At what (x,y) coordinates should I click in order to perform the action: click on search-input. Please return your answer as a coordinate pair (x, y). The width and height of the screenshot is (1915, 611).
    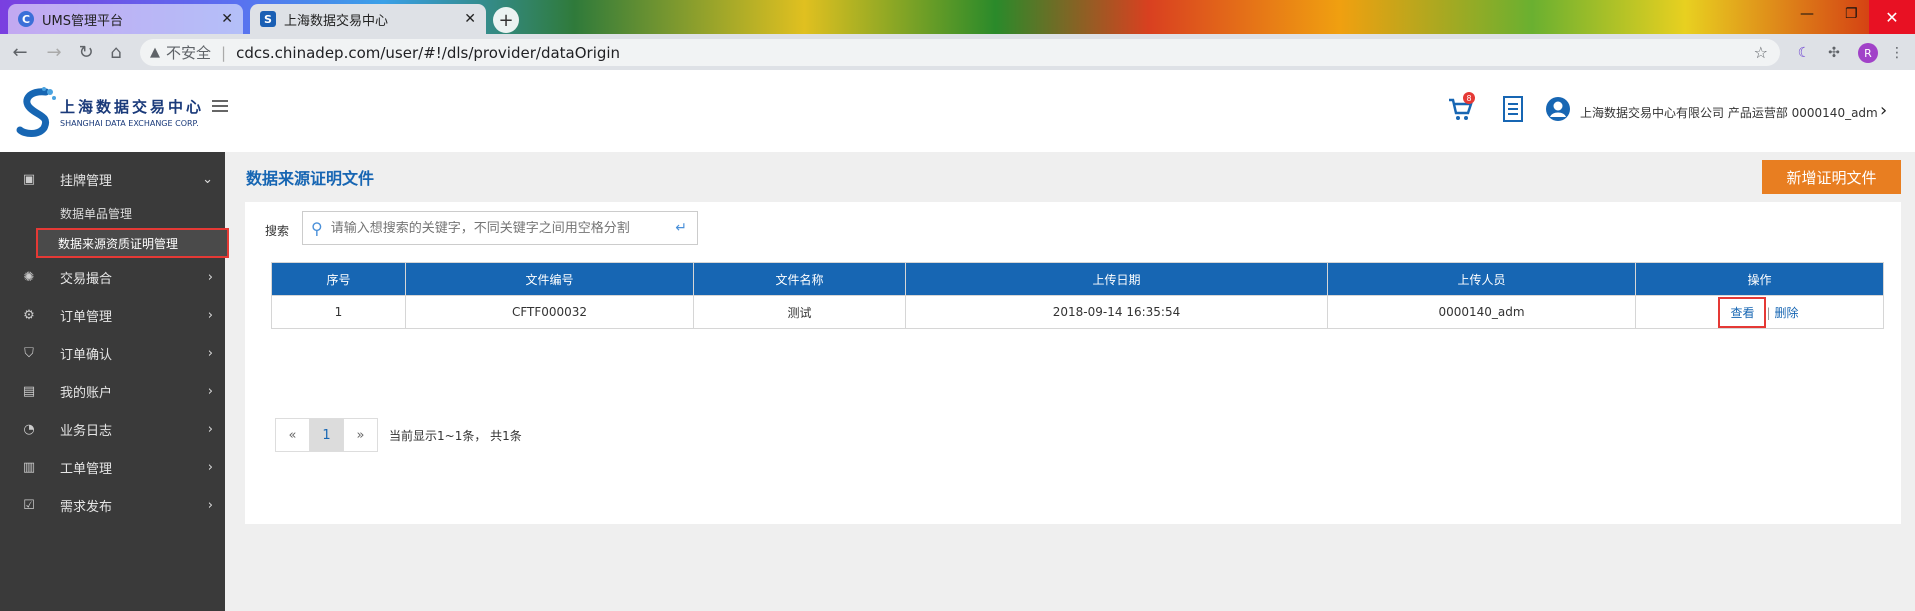
    Looking at the image, I should click on (500, 228).